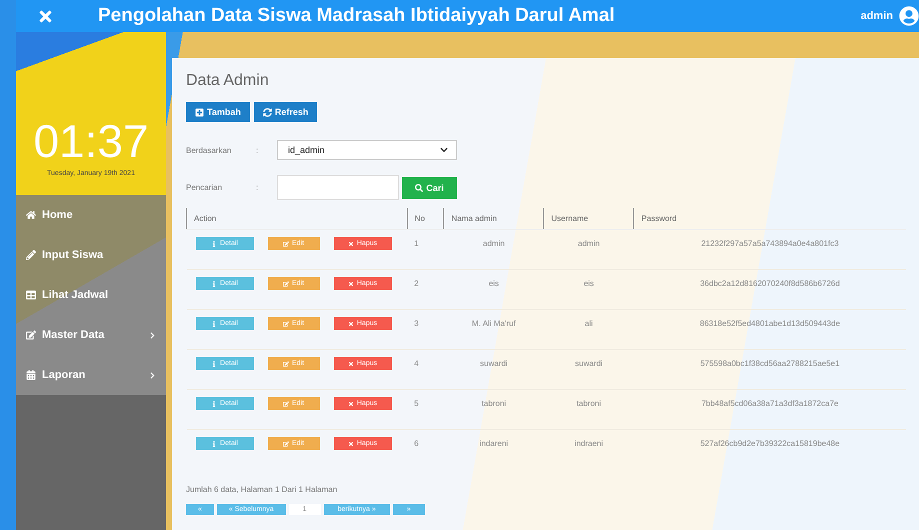  Describe the element at coordinates (286, 112) in the screenshot. I see `refresh-button: Refresh` at that location.